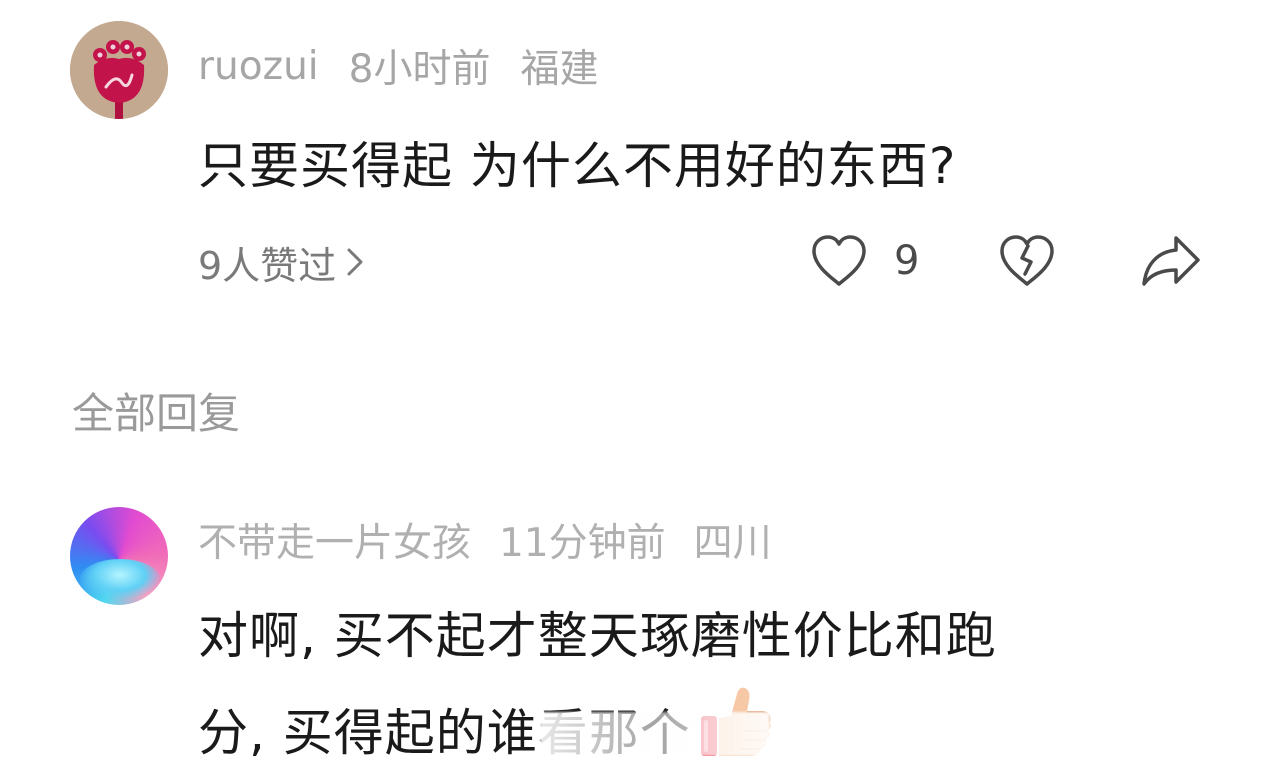  Describe the element at coordinates (839, 260) in the screenshot. I see `heart-outline-icon` at that location.